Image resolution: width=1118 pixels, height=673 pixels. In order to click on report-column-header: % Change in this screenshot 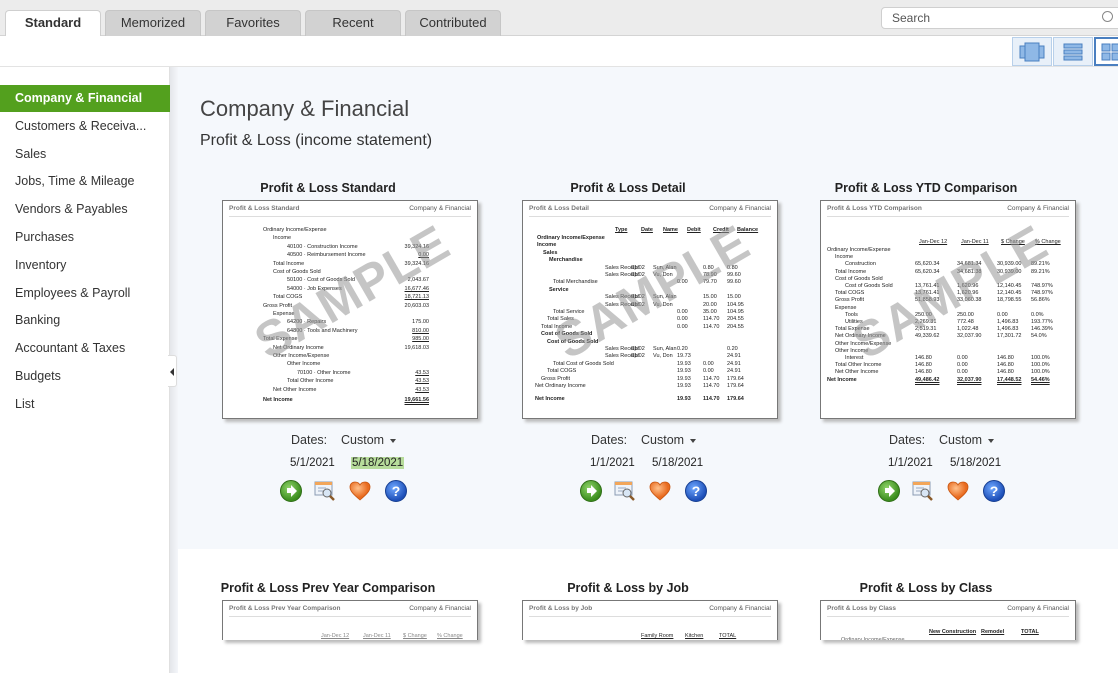, I will do `click(450, 636)`.